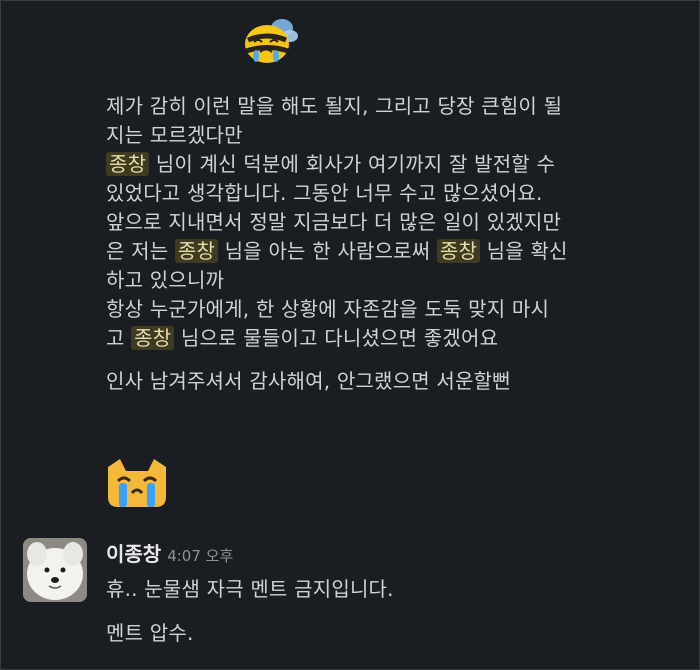  What do you see at coordinates (174, 135) in the screenshot?
I see `message-text: 지는 모르겠다만` at bounding box center [174, 135].